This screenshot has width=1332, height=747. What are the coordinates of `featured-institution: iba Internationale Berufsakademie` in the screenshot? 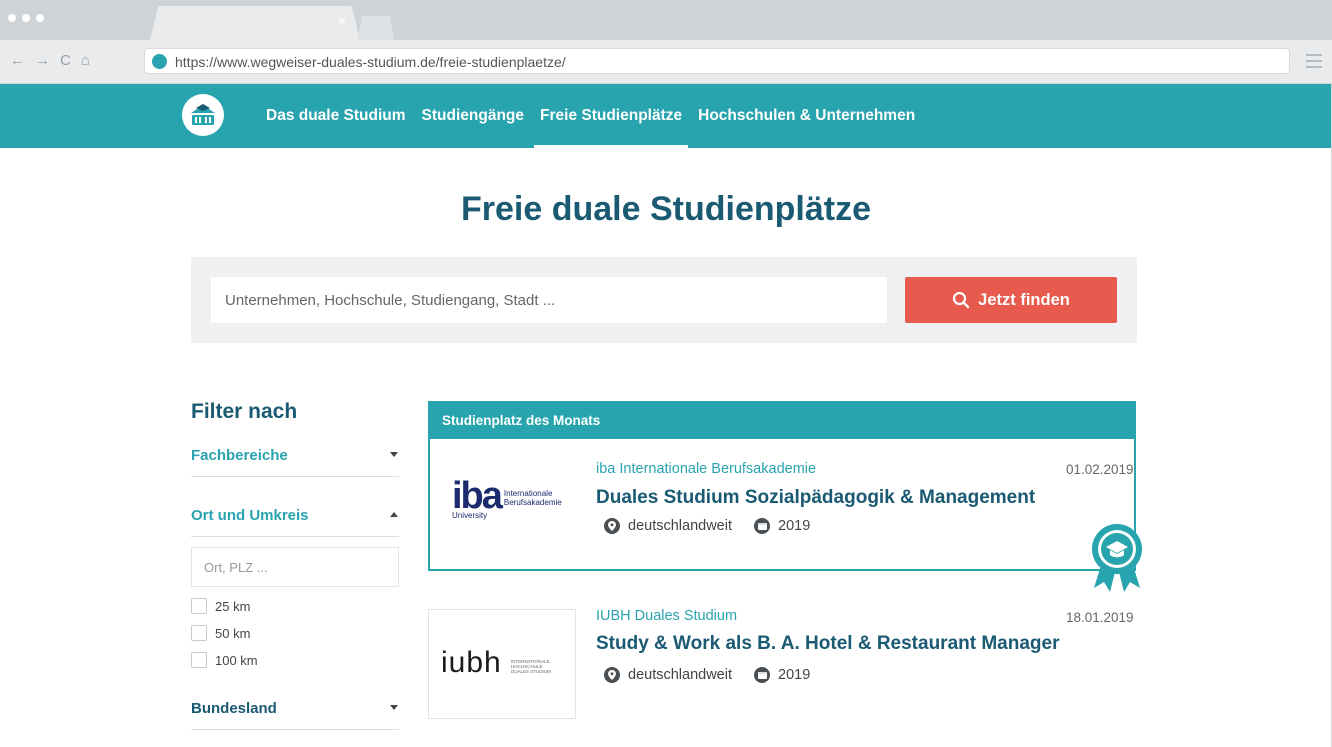 It's located at (706, 469).